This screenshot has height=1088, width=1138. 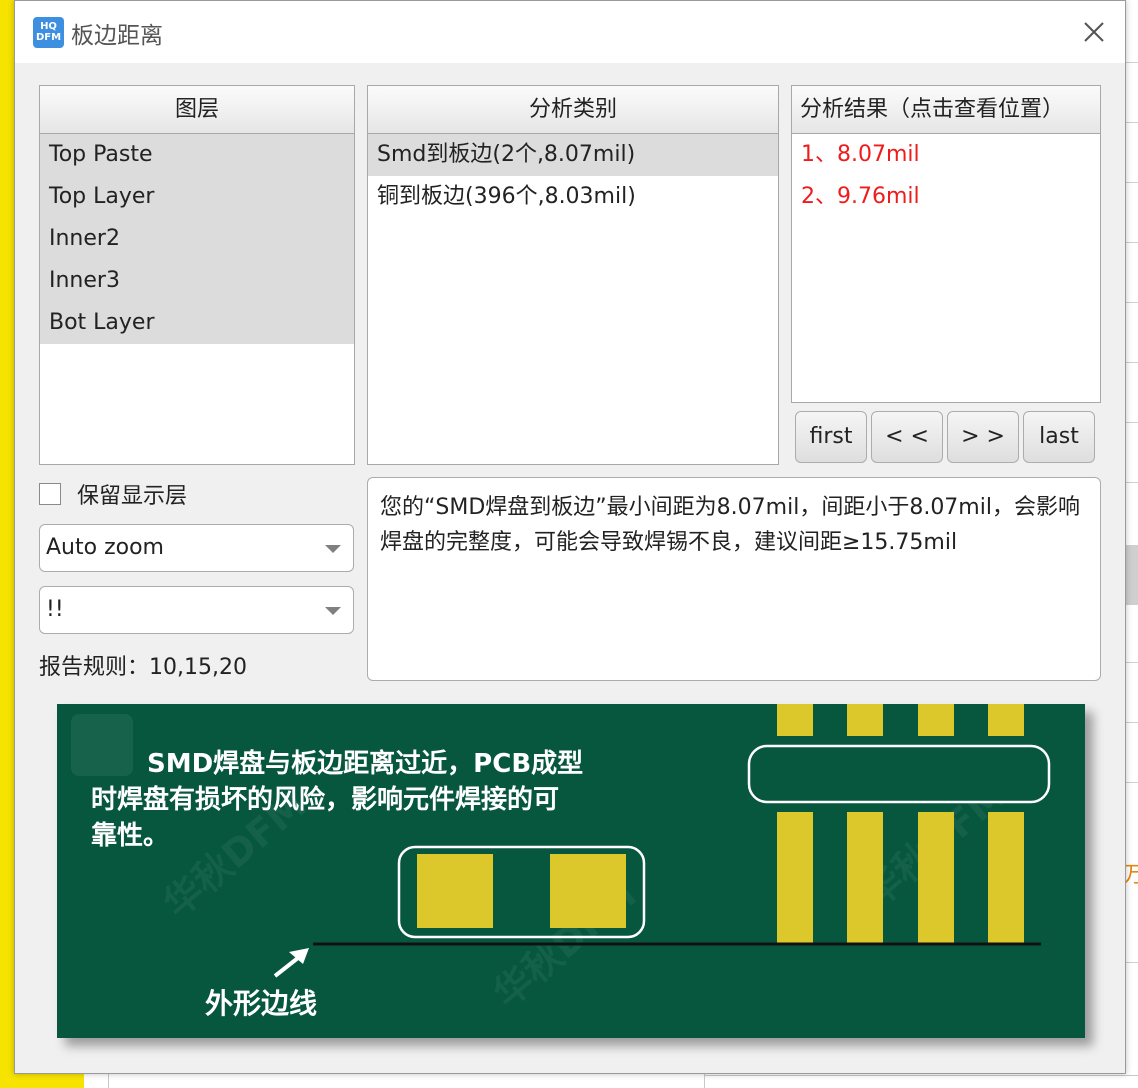 I want to click on layer-item-inner3: Inner3, so click(x=197, y=281).